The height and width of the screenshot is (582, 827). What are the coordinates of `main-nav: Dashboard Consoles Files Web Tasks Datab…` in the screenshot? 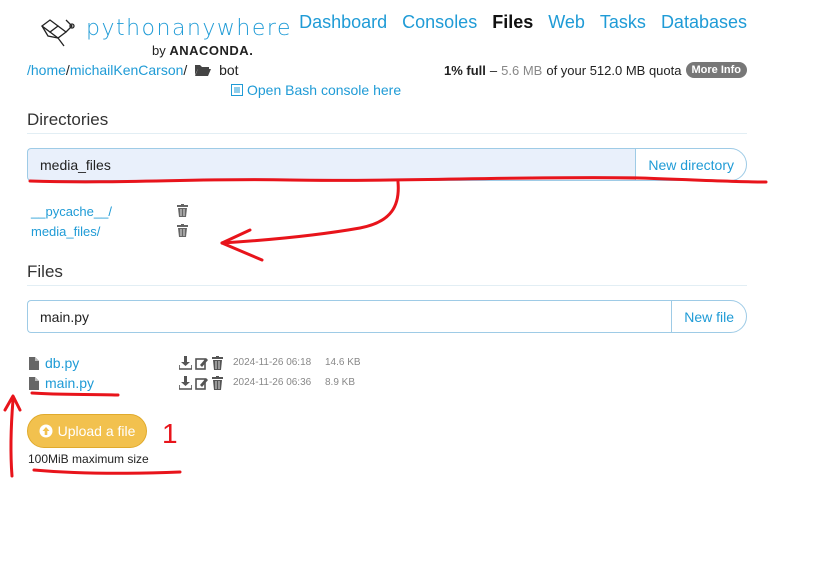 It's located at (523, 22).